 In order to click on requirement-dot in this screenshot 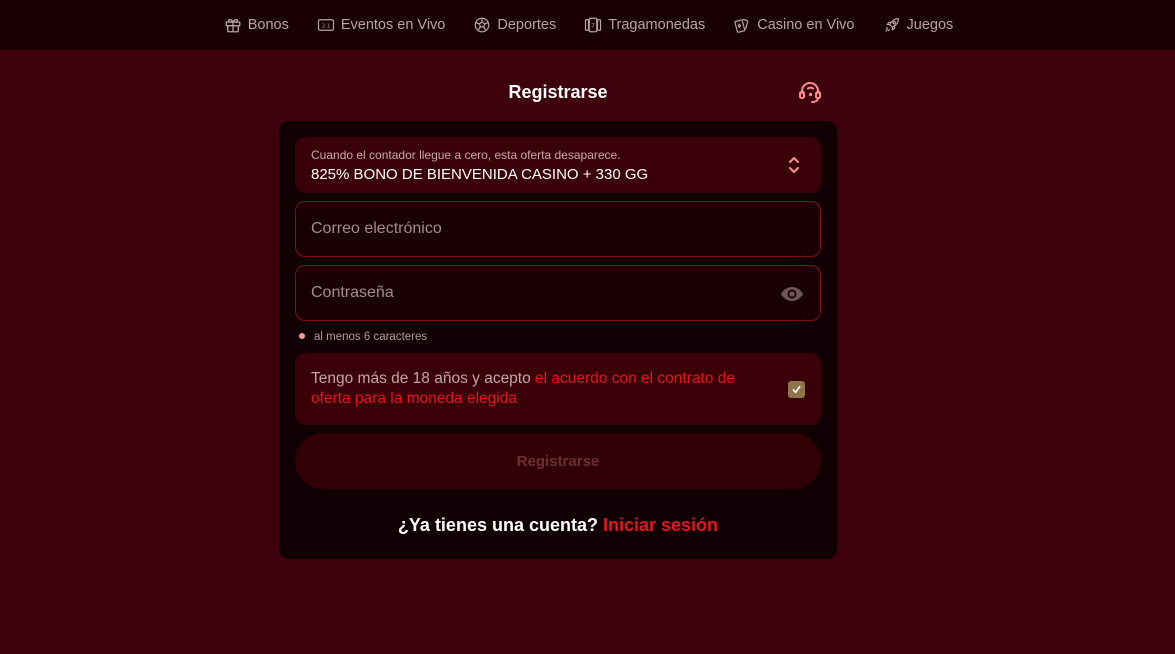, I will do `click(302, 336)`.